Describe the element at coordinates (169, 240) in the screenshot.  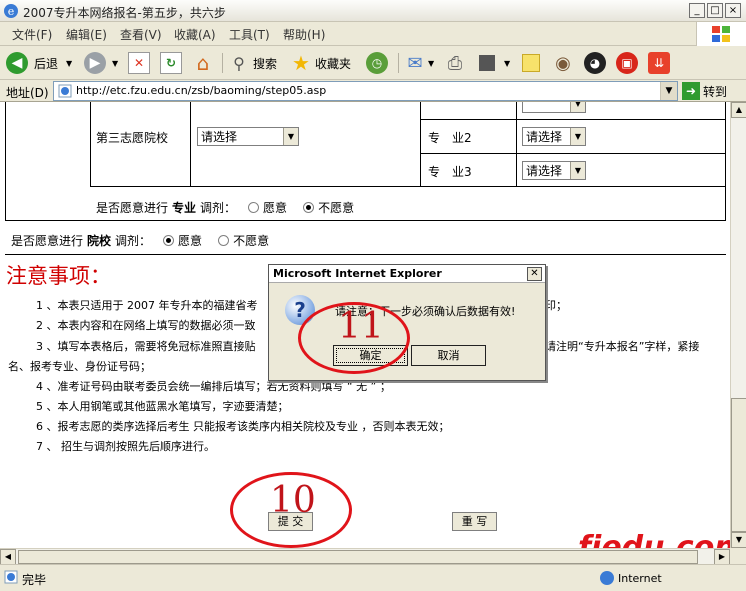
I see `school-adjust-yes-radio` at that location.